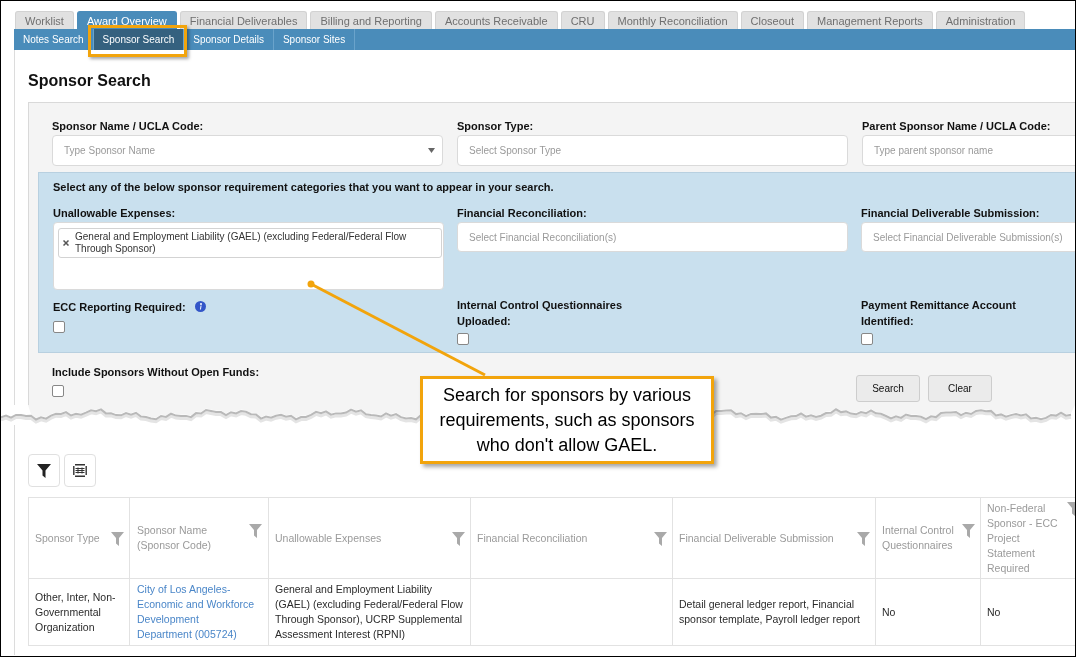 The width and height of the screenshot is (1076, 657). Describe the element at coordinates (918, 538) in the screenshot. I see `header-label: Internal Control Questionnaires` at that location.